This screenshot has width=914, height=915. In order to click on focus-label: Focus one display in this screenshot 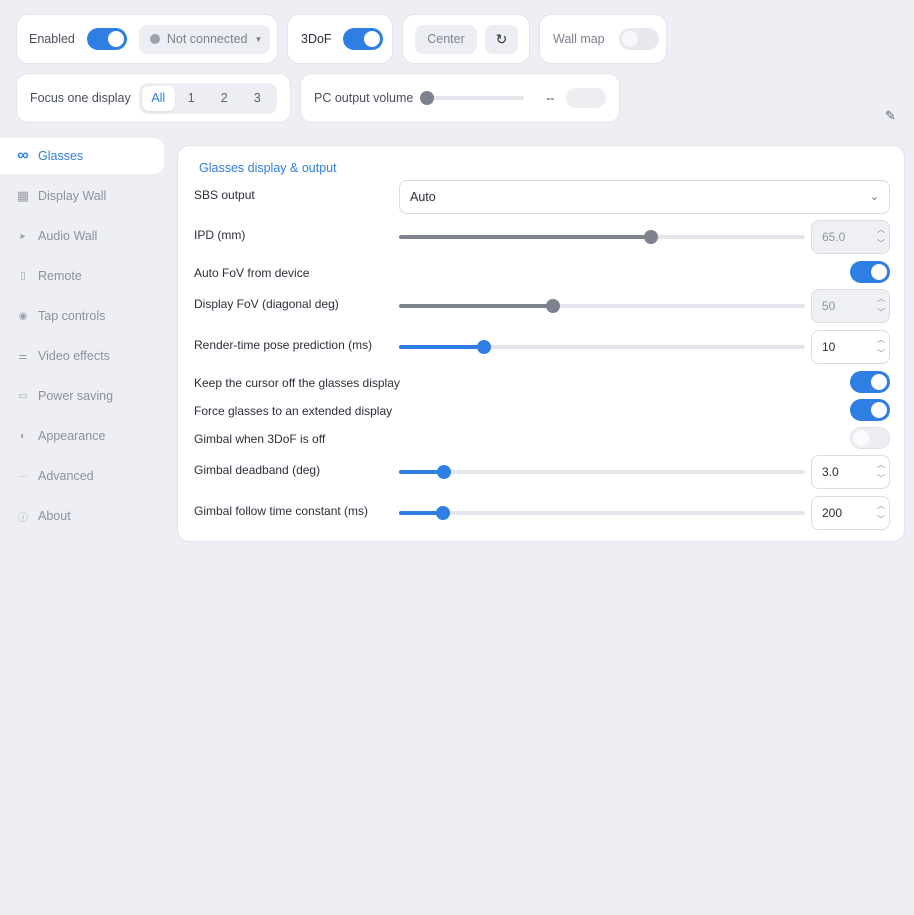, I will do `click(80, 98)`.